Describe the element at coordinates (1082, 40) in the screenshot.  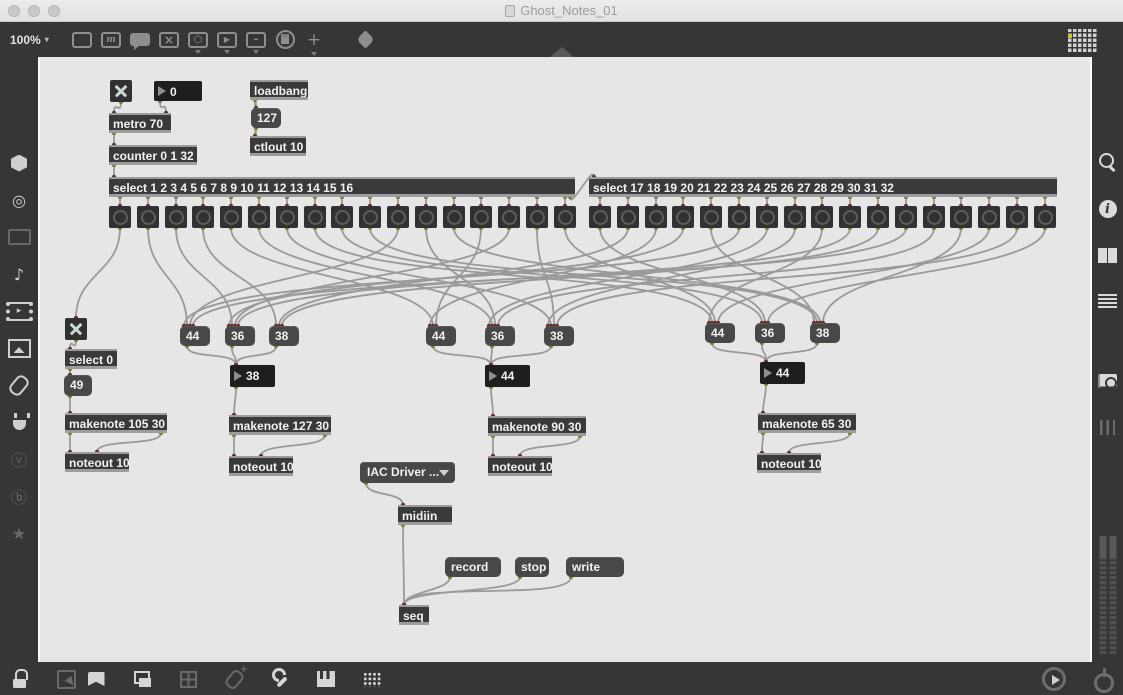
I see `object-palette-icon` at that location.